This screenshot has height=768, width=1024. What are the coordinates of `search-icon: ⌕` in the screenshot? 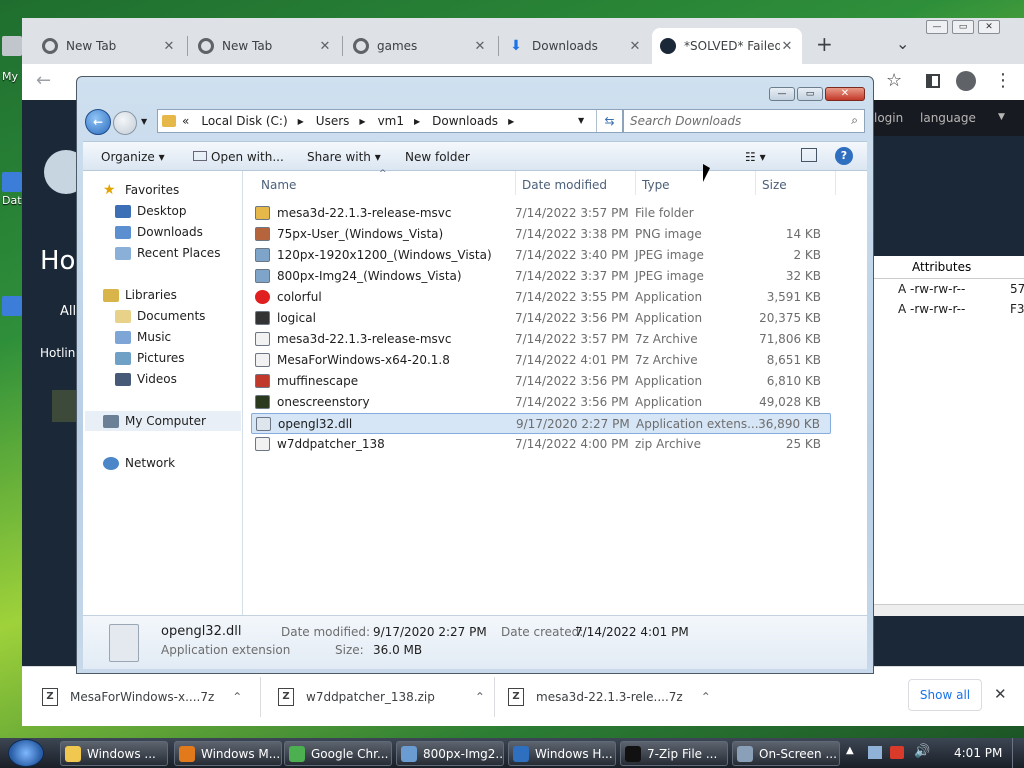 It's located at (854, 120).